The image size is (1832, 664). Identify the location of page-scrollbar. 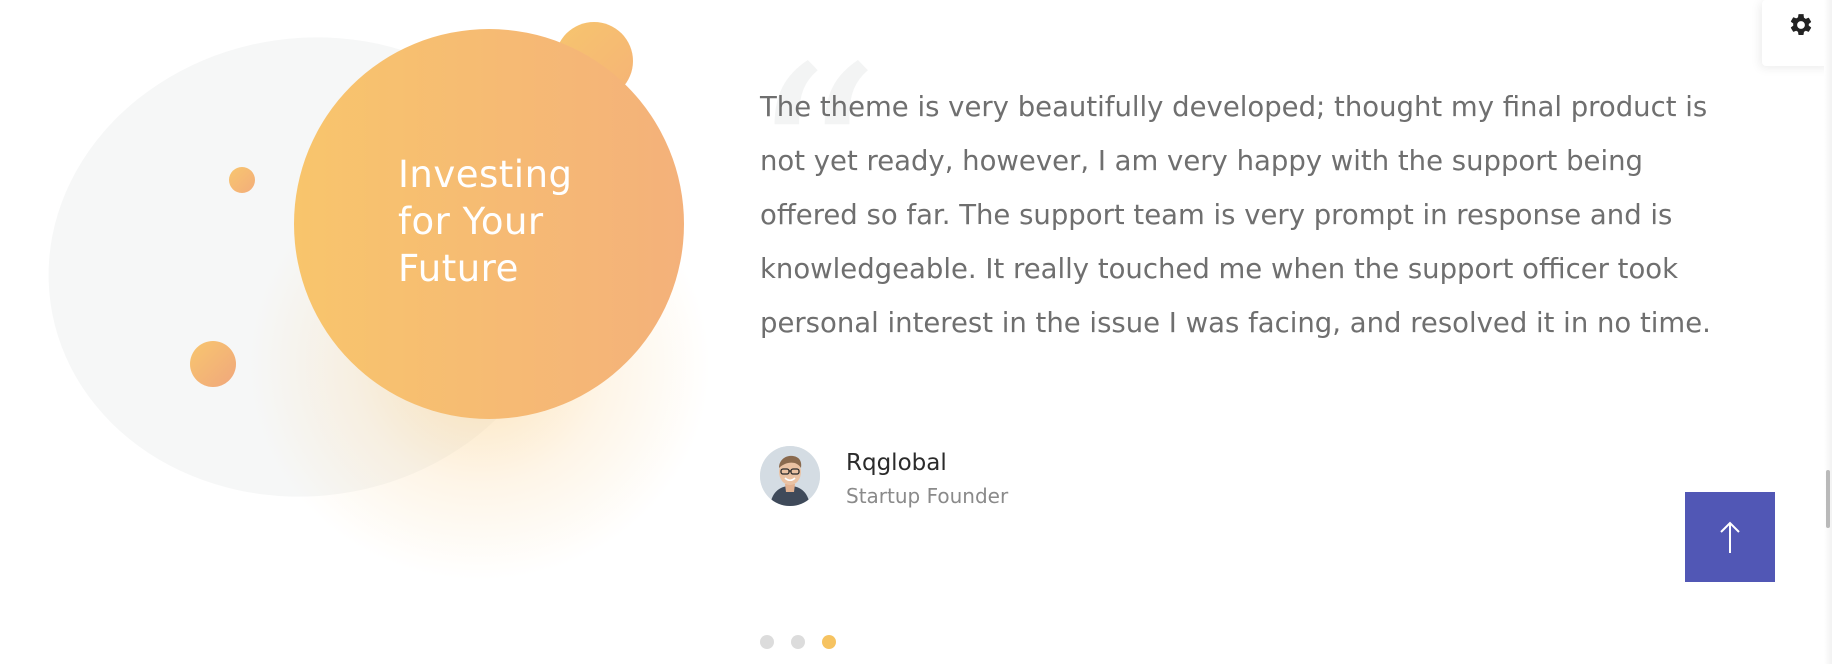
(1828, 332).